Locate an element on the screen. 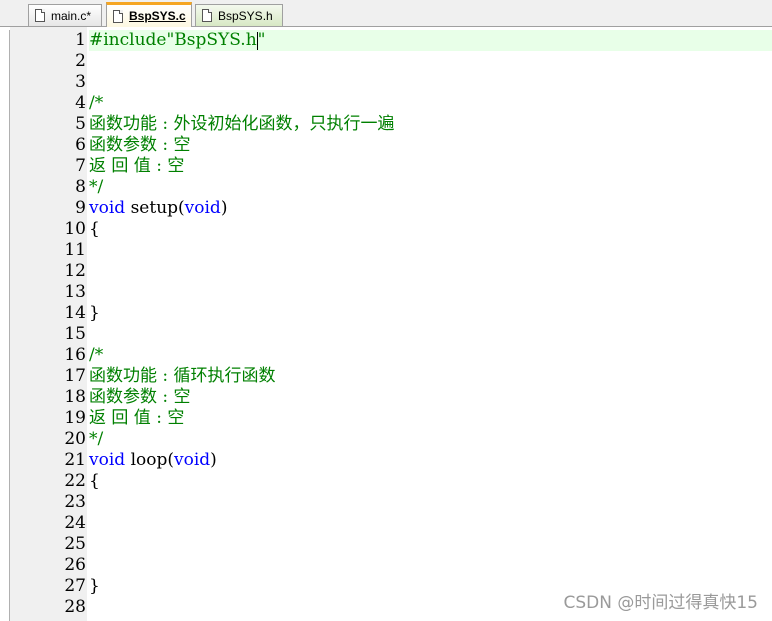 This screenshot has width=772, height=621. code-line: 19 返 回 值 : 空 is located at coordinates (386, 418).